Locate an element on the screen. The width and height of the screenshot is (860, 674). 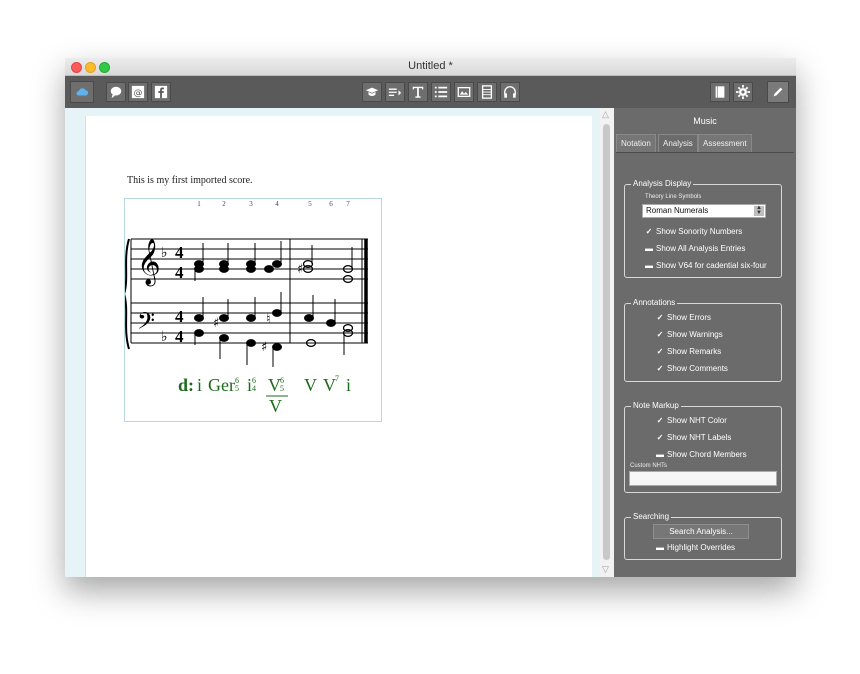
email-button: @ is located at coordinates (138, 92).